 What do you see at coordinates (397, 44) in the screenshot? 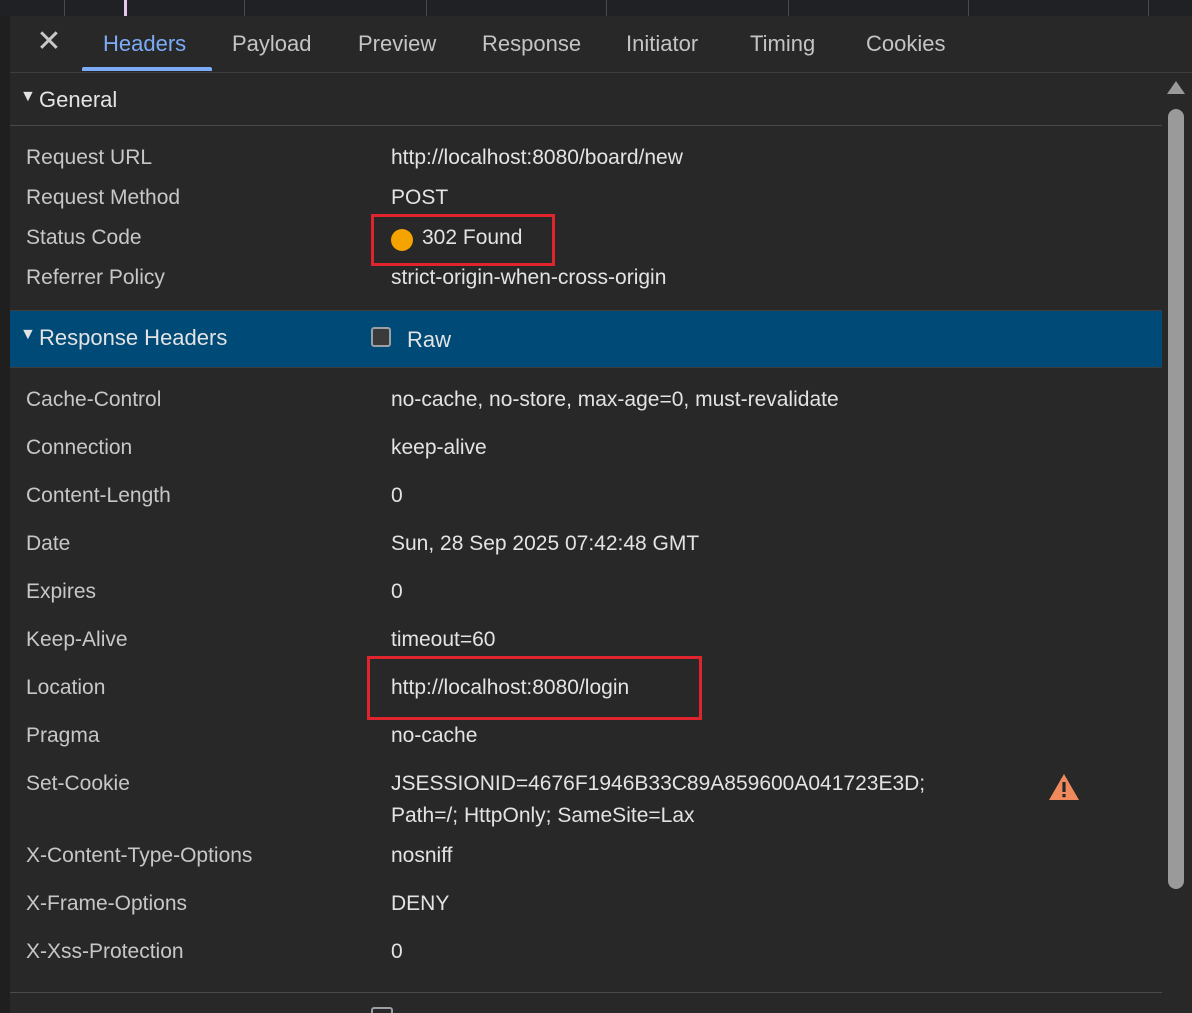
I see `tab-preview: Preview` at bounding box center [397, 44].